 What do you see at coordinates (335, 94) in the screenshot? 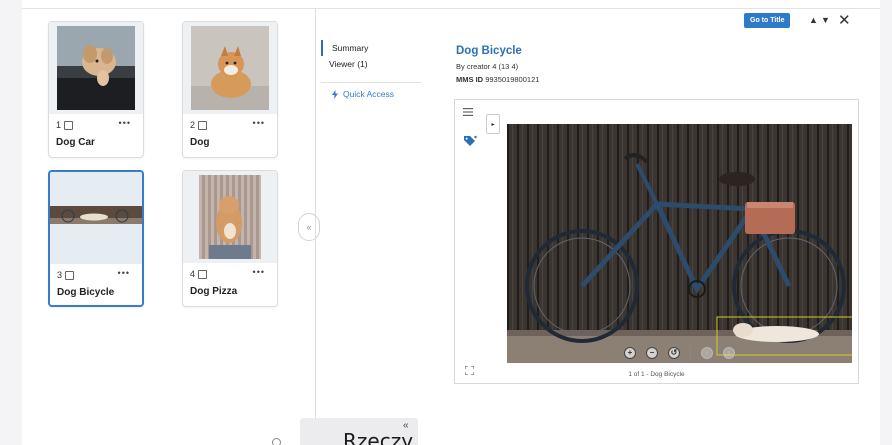
I see `lightning-icon` at bounding box center [335, 94].